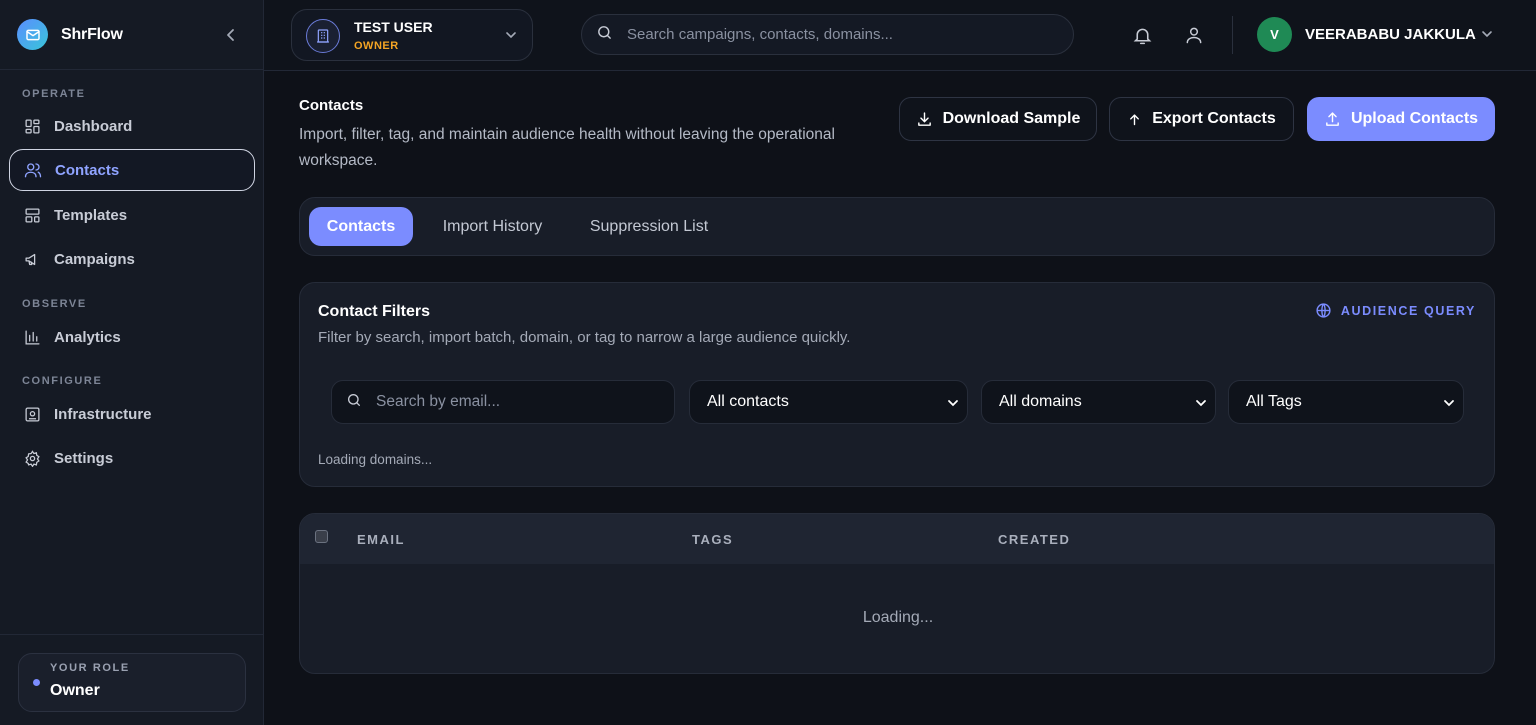  Describe the element at coordinates (748, 401) in the screenshot. I see `contacts-select-value: All contacts` at that location.